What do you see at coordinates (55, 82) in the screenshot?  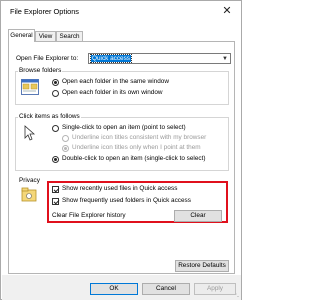 I see `browse-same-window-radio` at bounding box center [55, 82].